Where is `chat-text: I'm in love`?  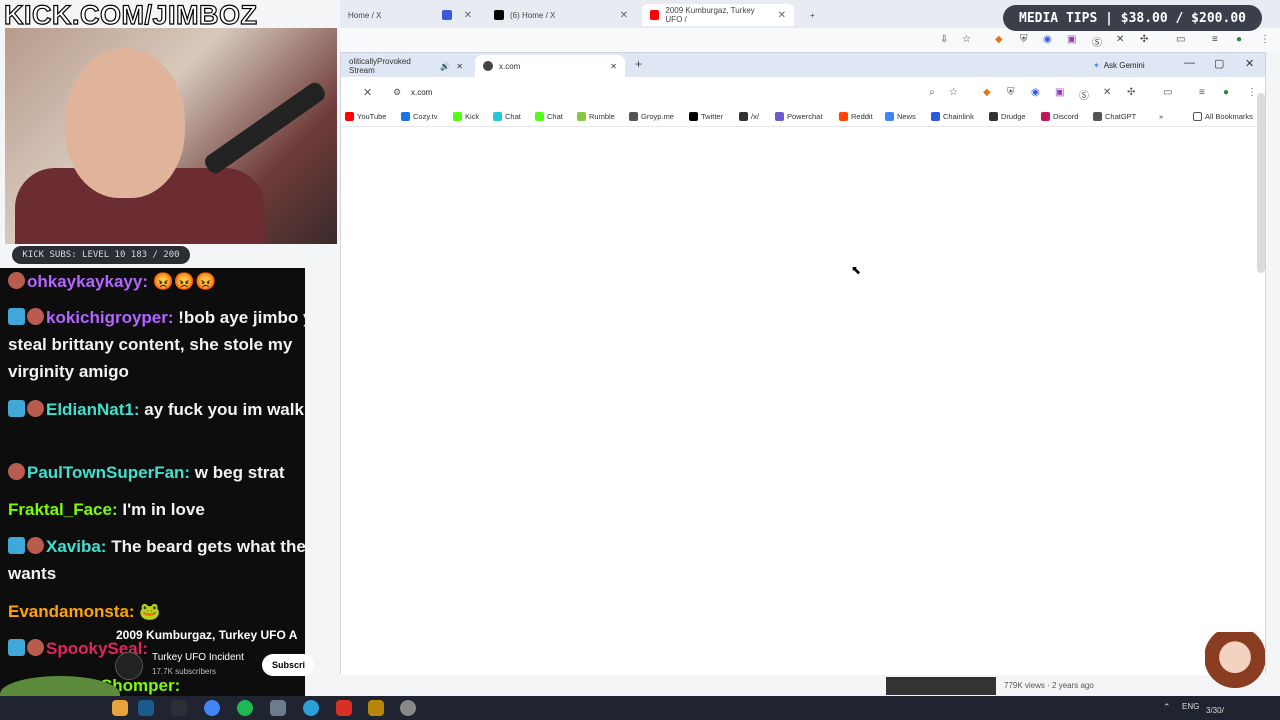
chat-text: I'm in love is located at coordinates (161, 509).